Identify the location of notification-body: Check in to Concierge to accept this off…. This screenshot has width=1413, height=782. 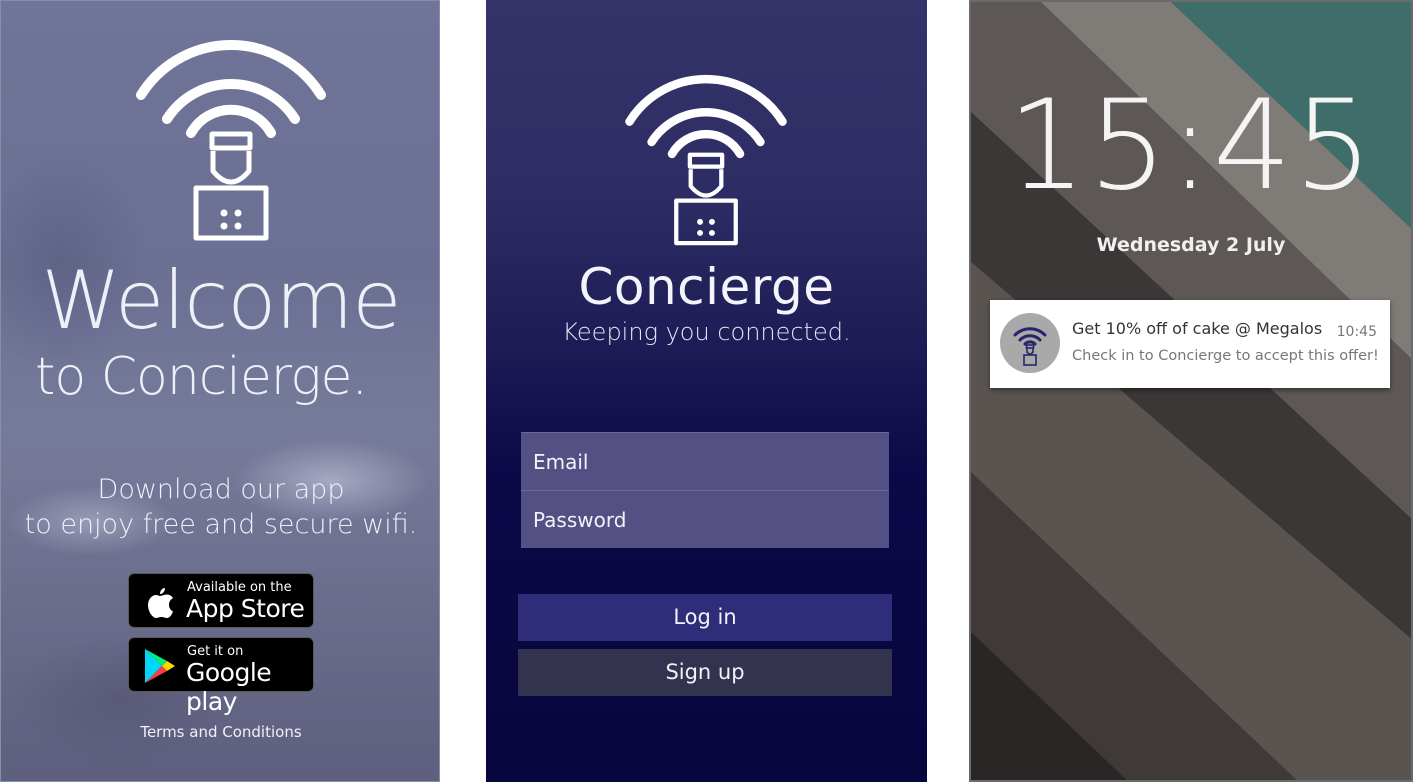
(1225, 356).